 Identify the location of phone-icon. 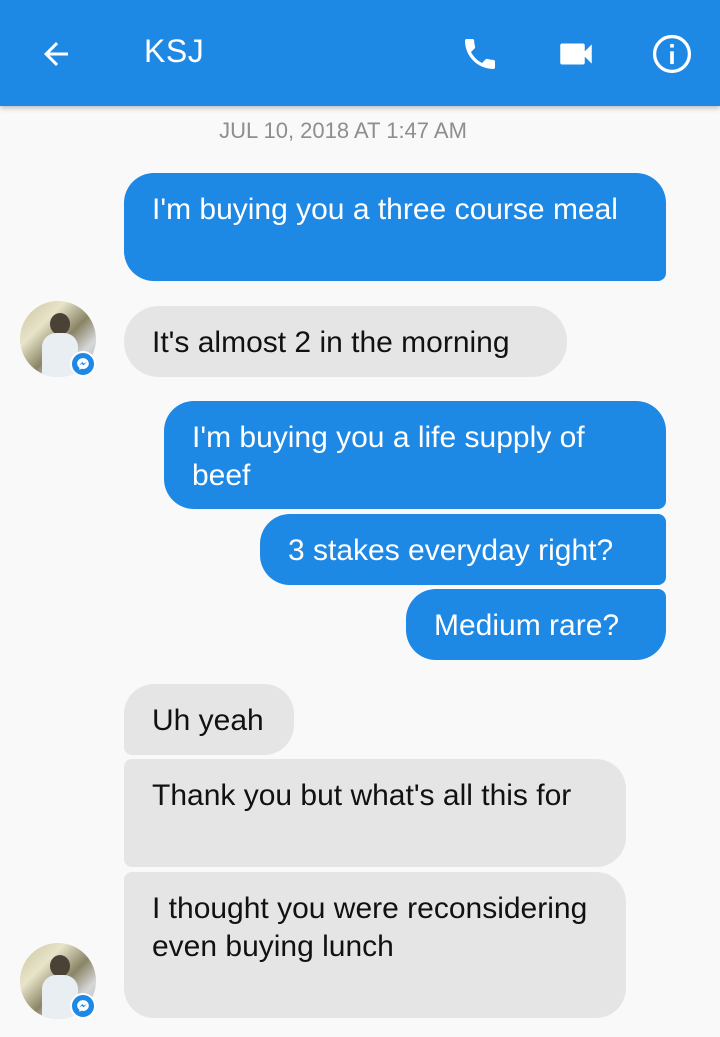
(480, 54).